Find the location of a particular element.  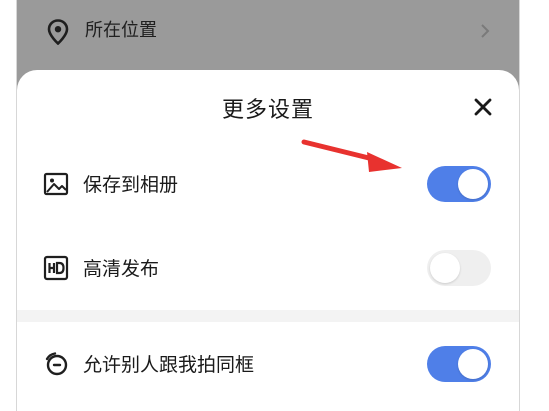

option-save-to-album: 保存到相册 is located at coordinates (268, 183).